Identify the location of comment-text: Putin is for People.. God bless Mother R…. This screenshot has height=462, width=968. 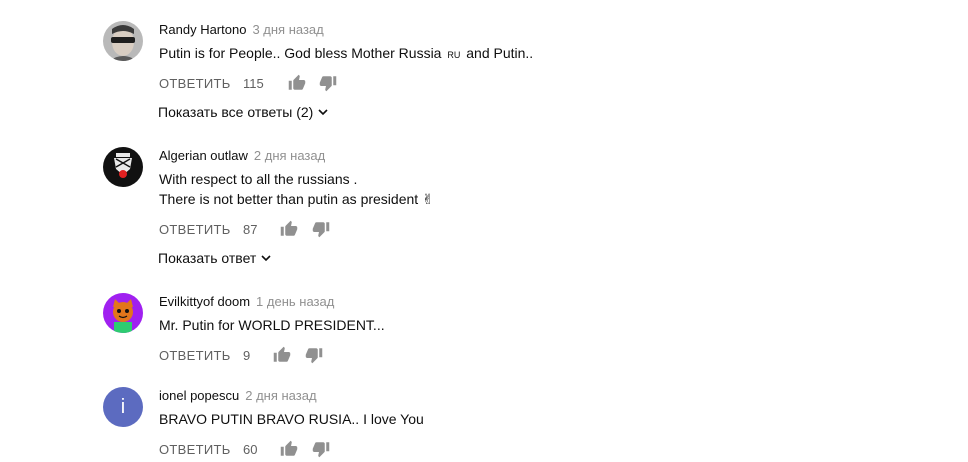
(346, 53).